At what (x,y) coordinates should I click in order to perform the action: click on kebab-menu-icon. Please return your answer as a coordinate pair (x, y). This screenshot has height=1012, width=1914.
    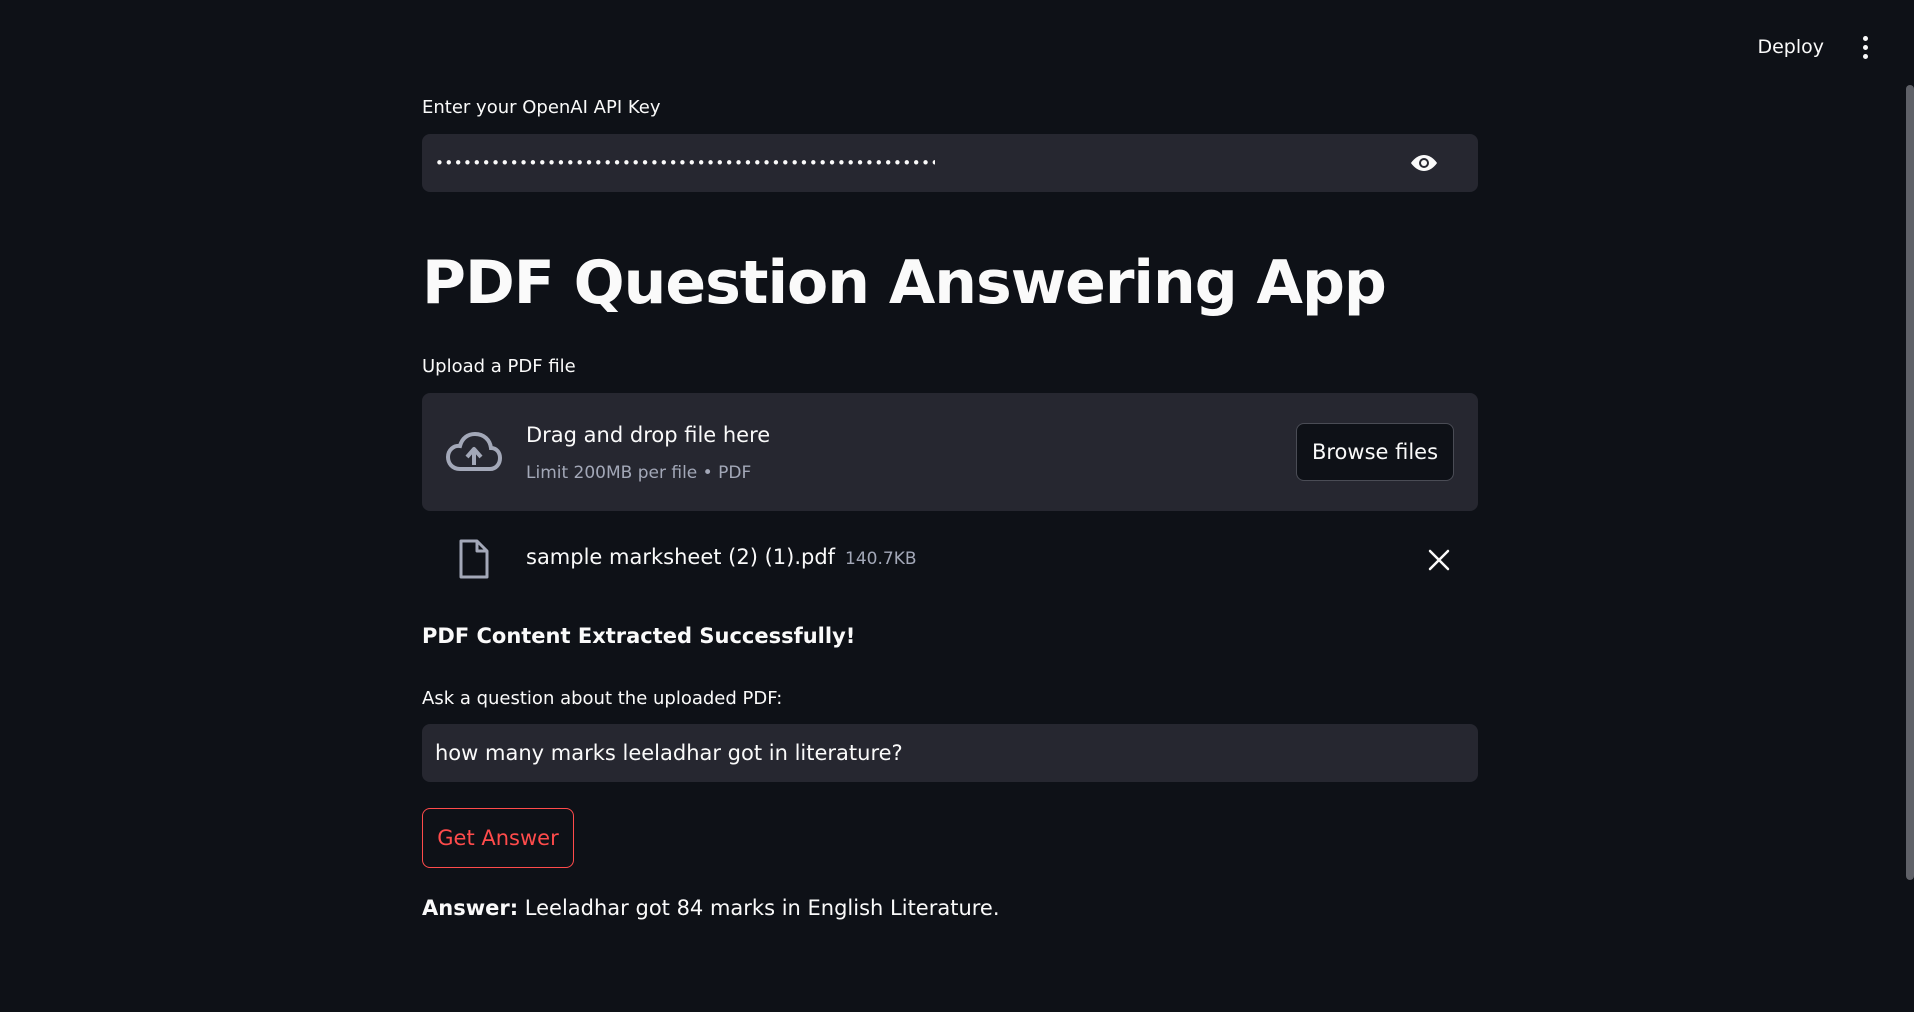
    Looking at the image, I should click on (1865, 47).